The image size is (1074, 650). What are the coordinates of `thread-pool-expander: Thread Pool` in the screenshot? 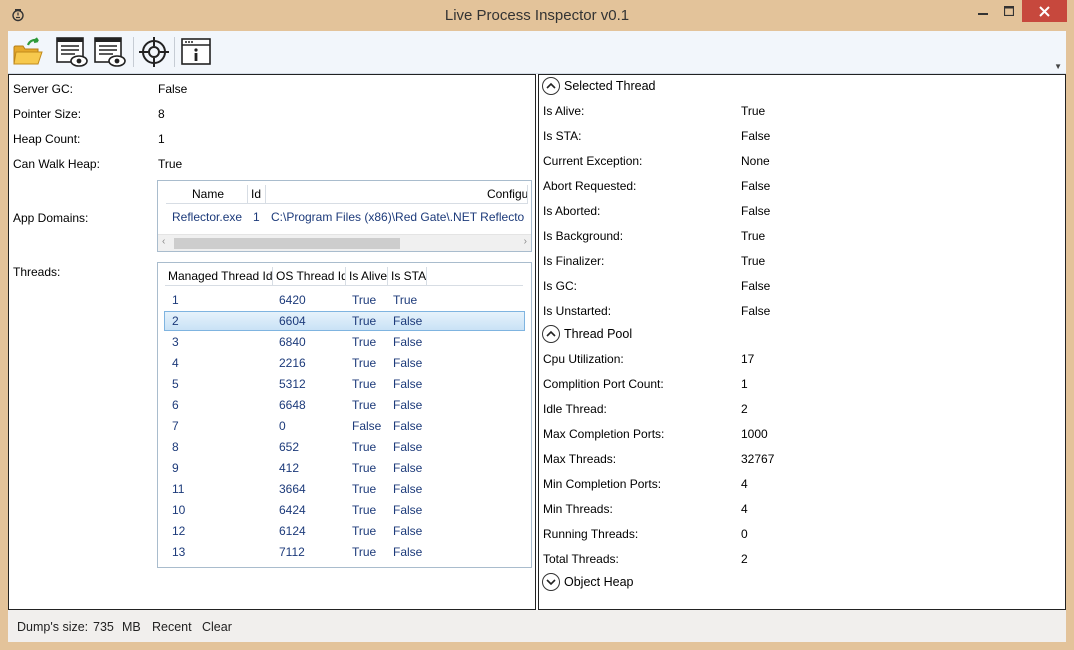 It's located at (587, 334).